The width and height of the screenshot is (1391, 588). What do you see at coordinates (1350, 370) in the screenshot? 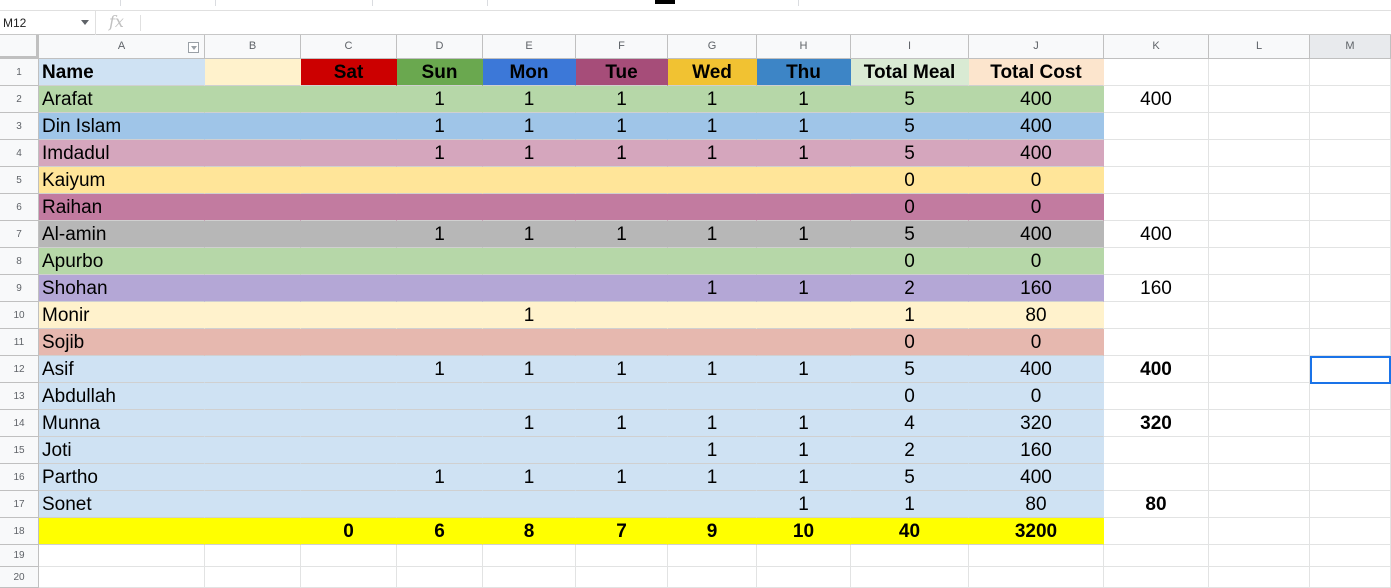
I see `selected-cell-outline` at bounding box center [1350, 370].